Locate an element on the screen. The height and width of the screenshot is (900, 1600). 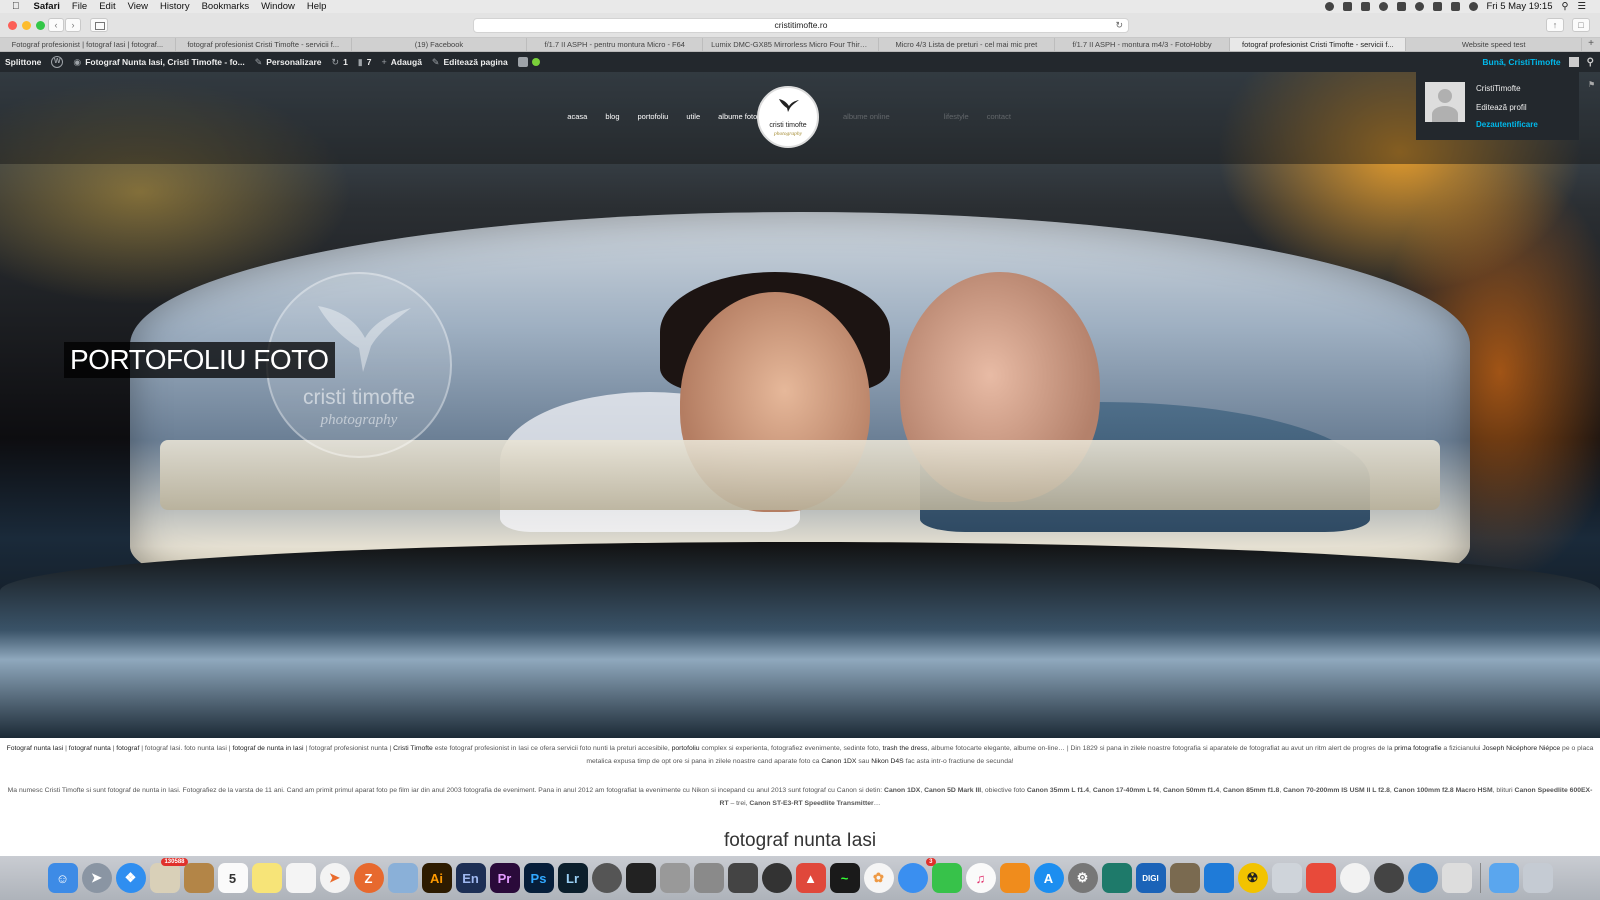
admin-wp-menu: W is located at coordinates (57, 62).